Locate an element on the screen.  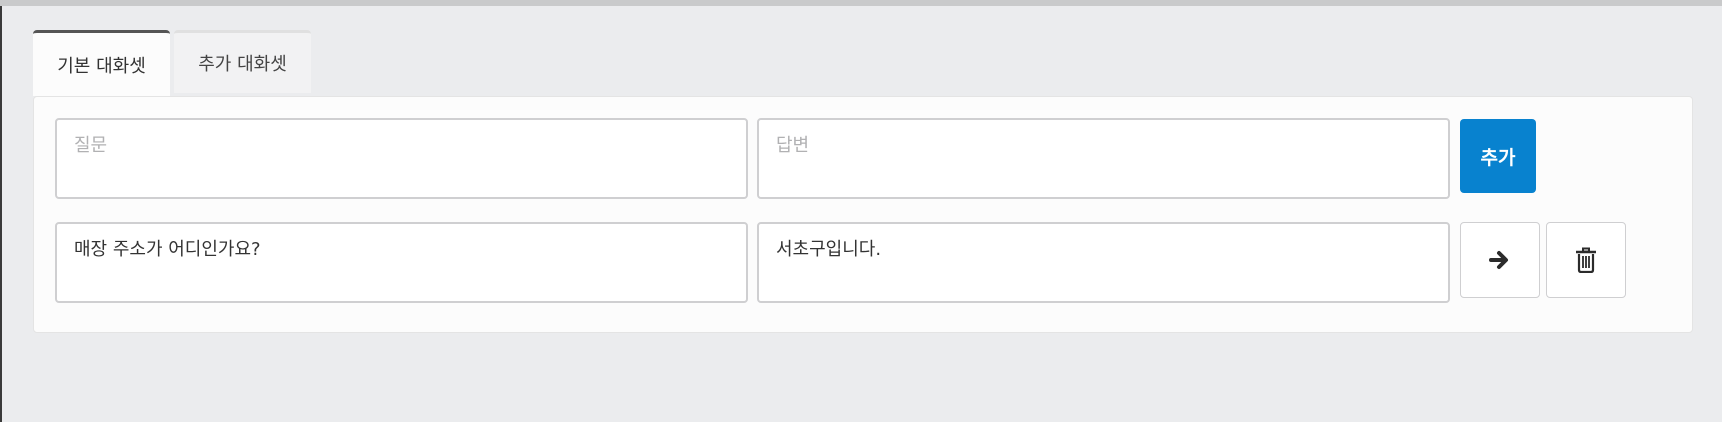
move-entry-button is located at coordinates (1500, 260).